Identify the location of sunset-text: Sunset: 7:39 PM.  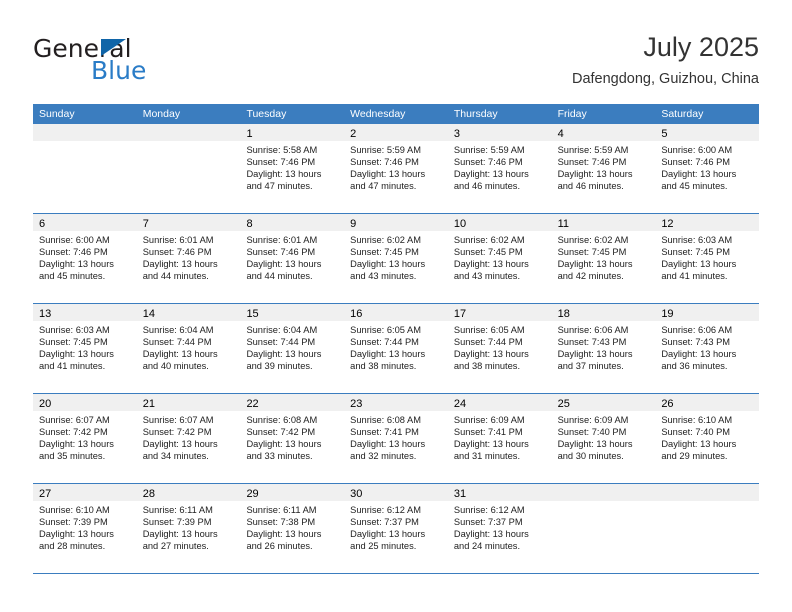
(177, 522).